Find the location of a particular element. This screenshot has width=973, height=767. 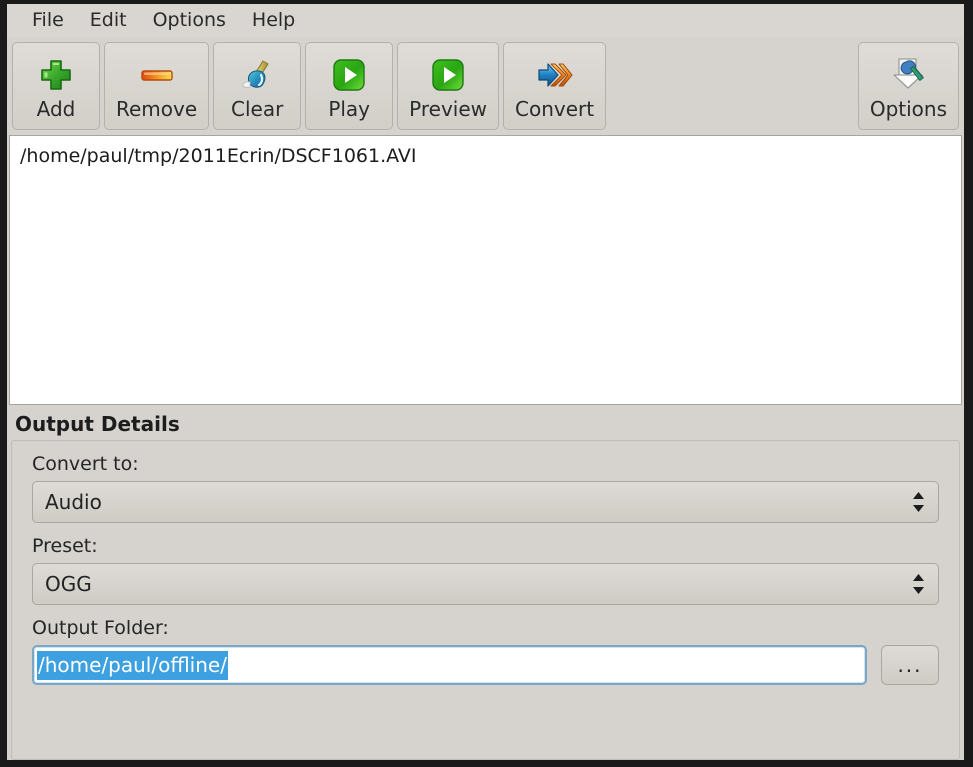

toolbar-options-group: Options is located at coordinates (908, 86).